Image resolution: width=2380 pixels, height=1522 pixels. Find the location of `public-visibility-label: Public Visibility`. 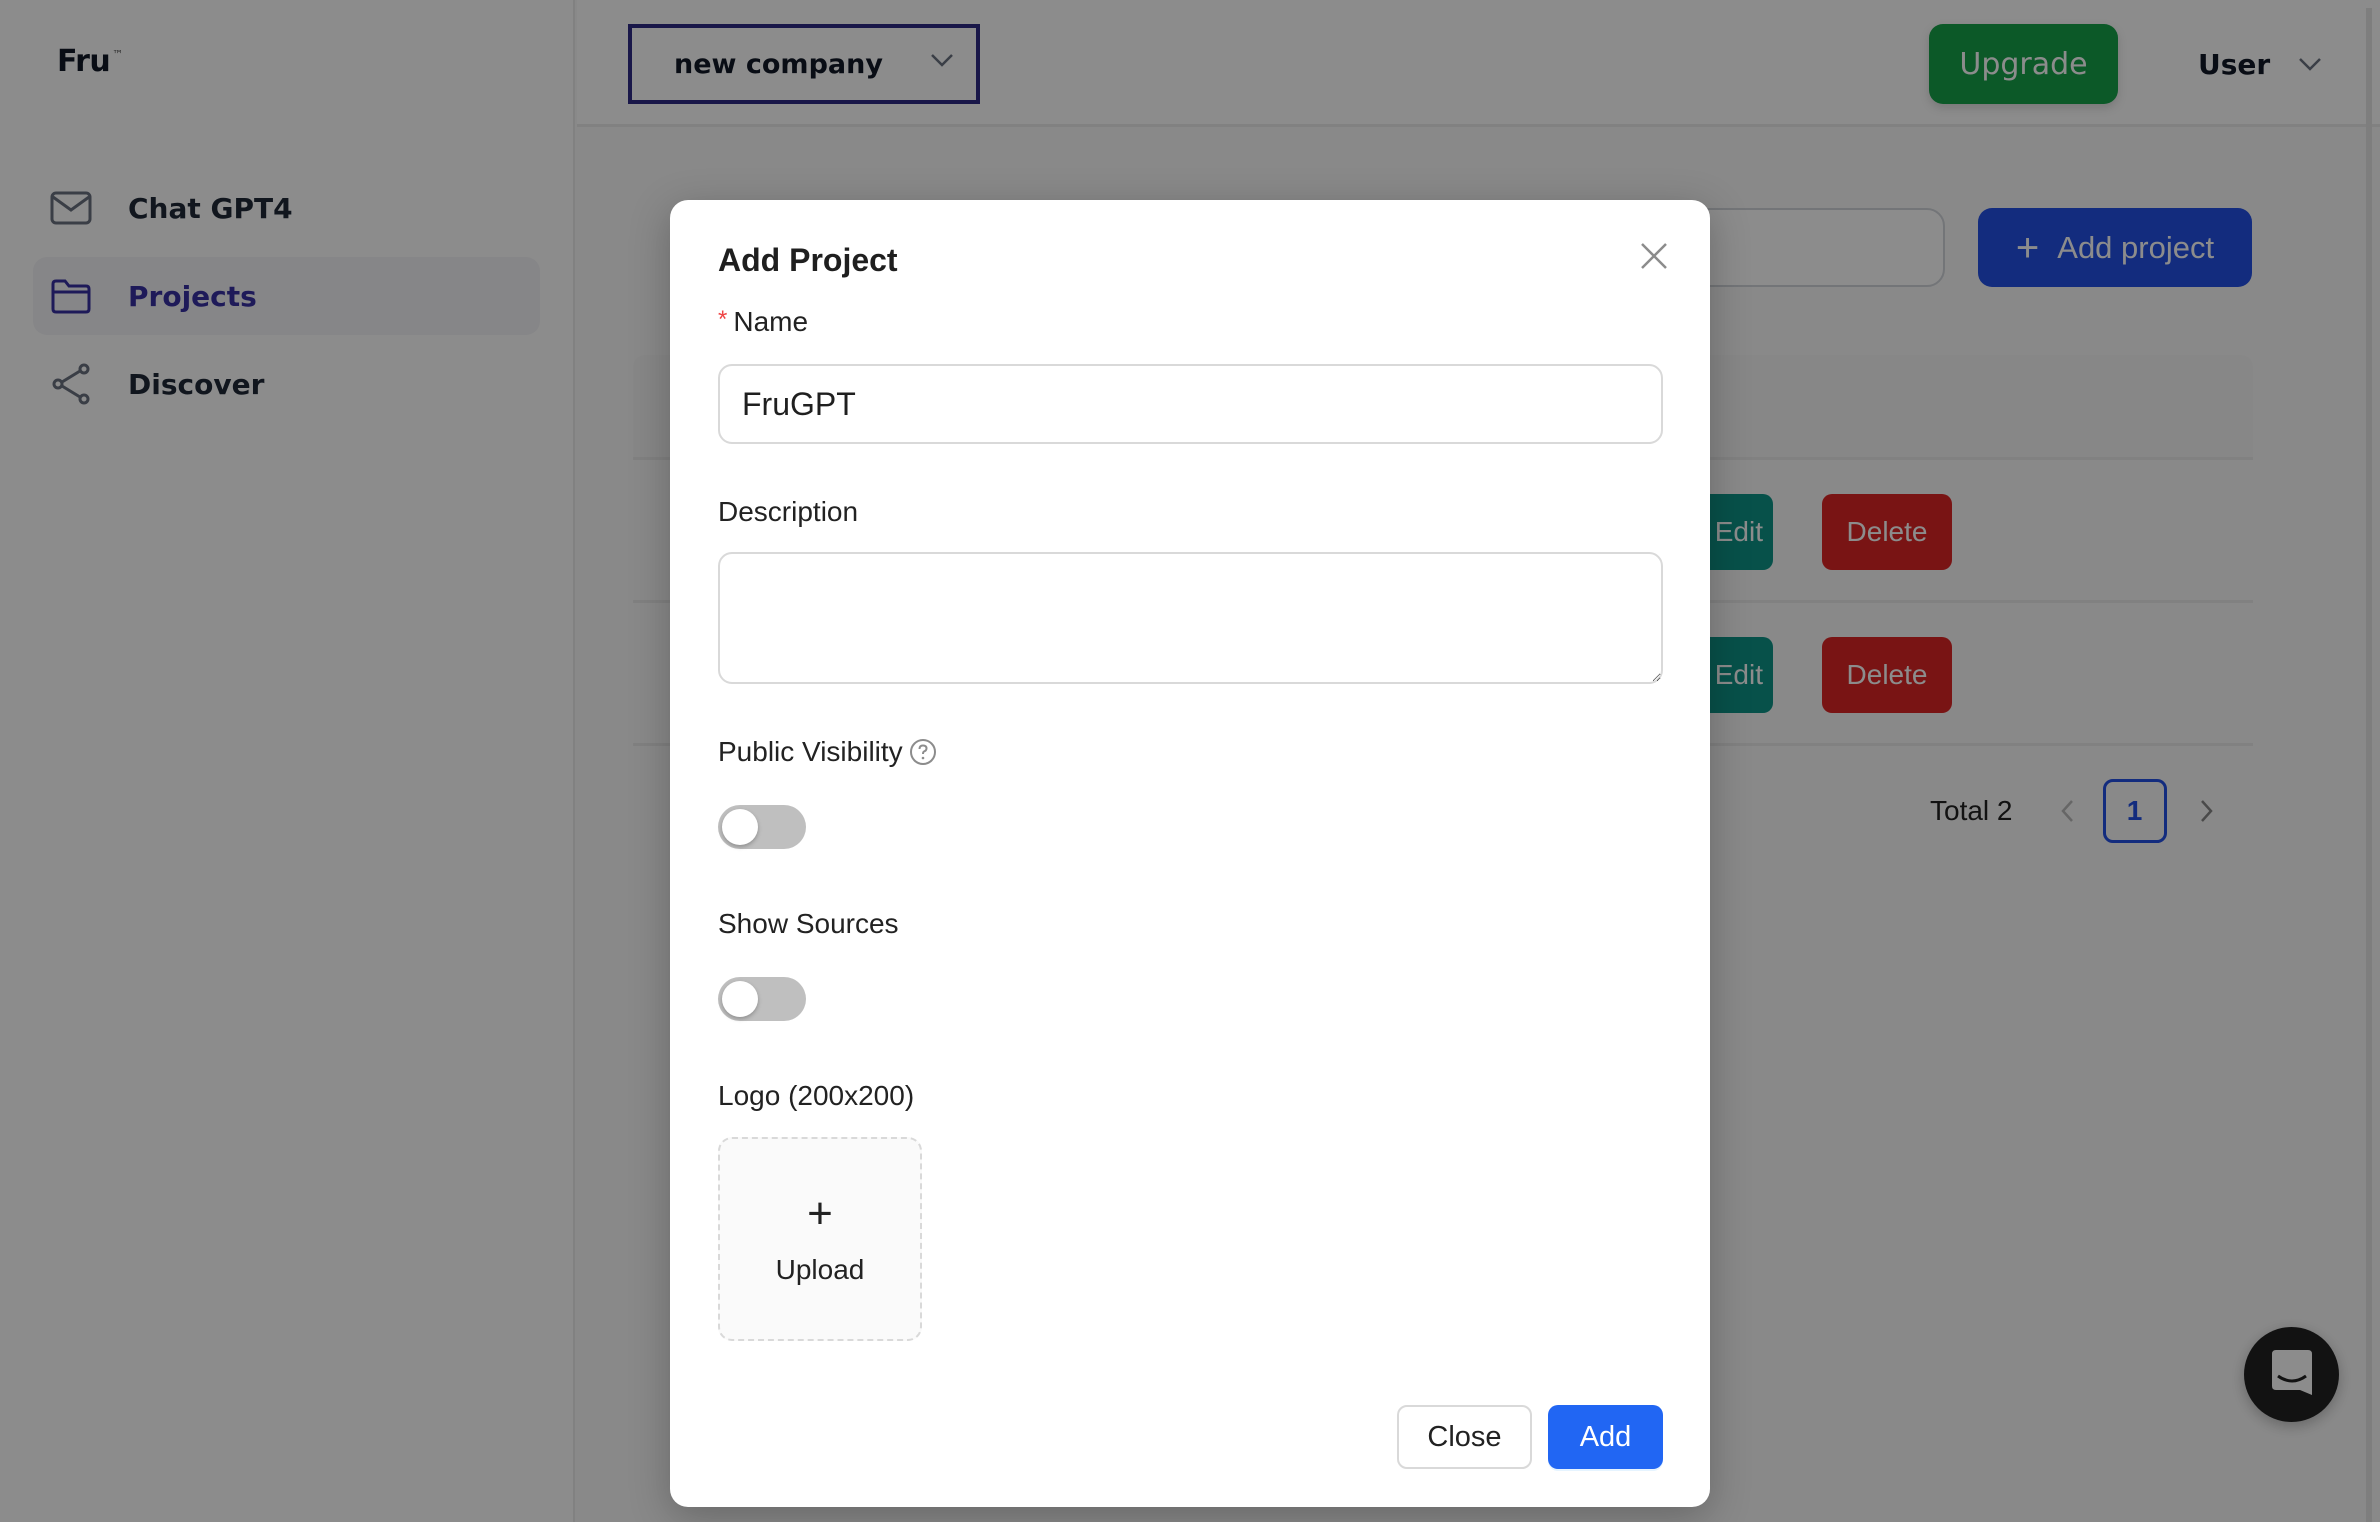

public-visibility-label: Public Visibility is located at coordinates (827, 752).